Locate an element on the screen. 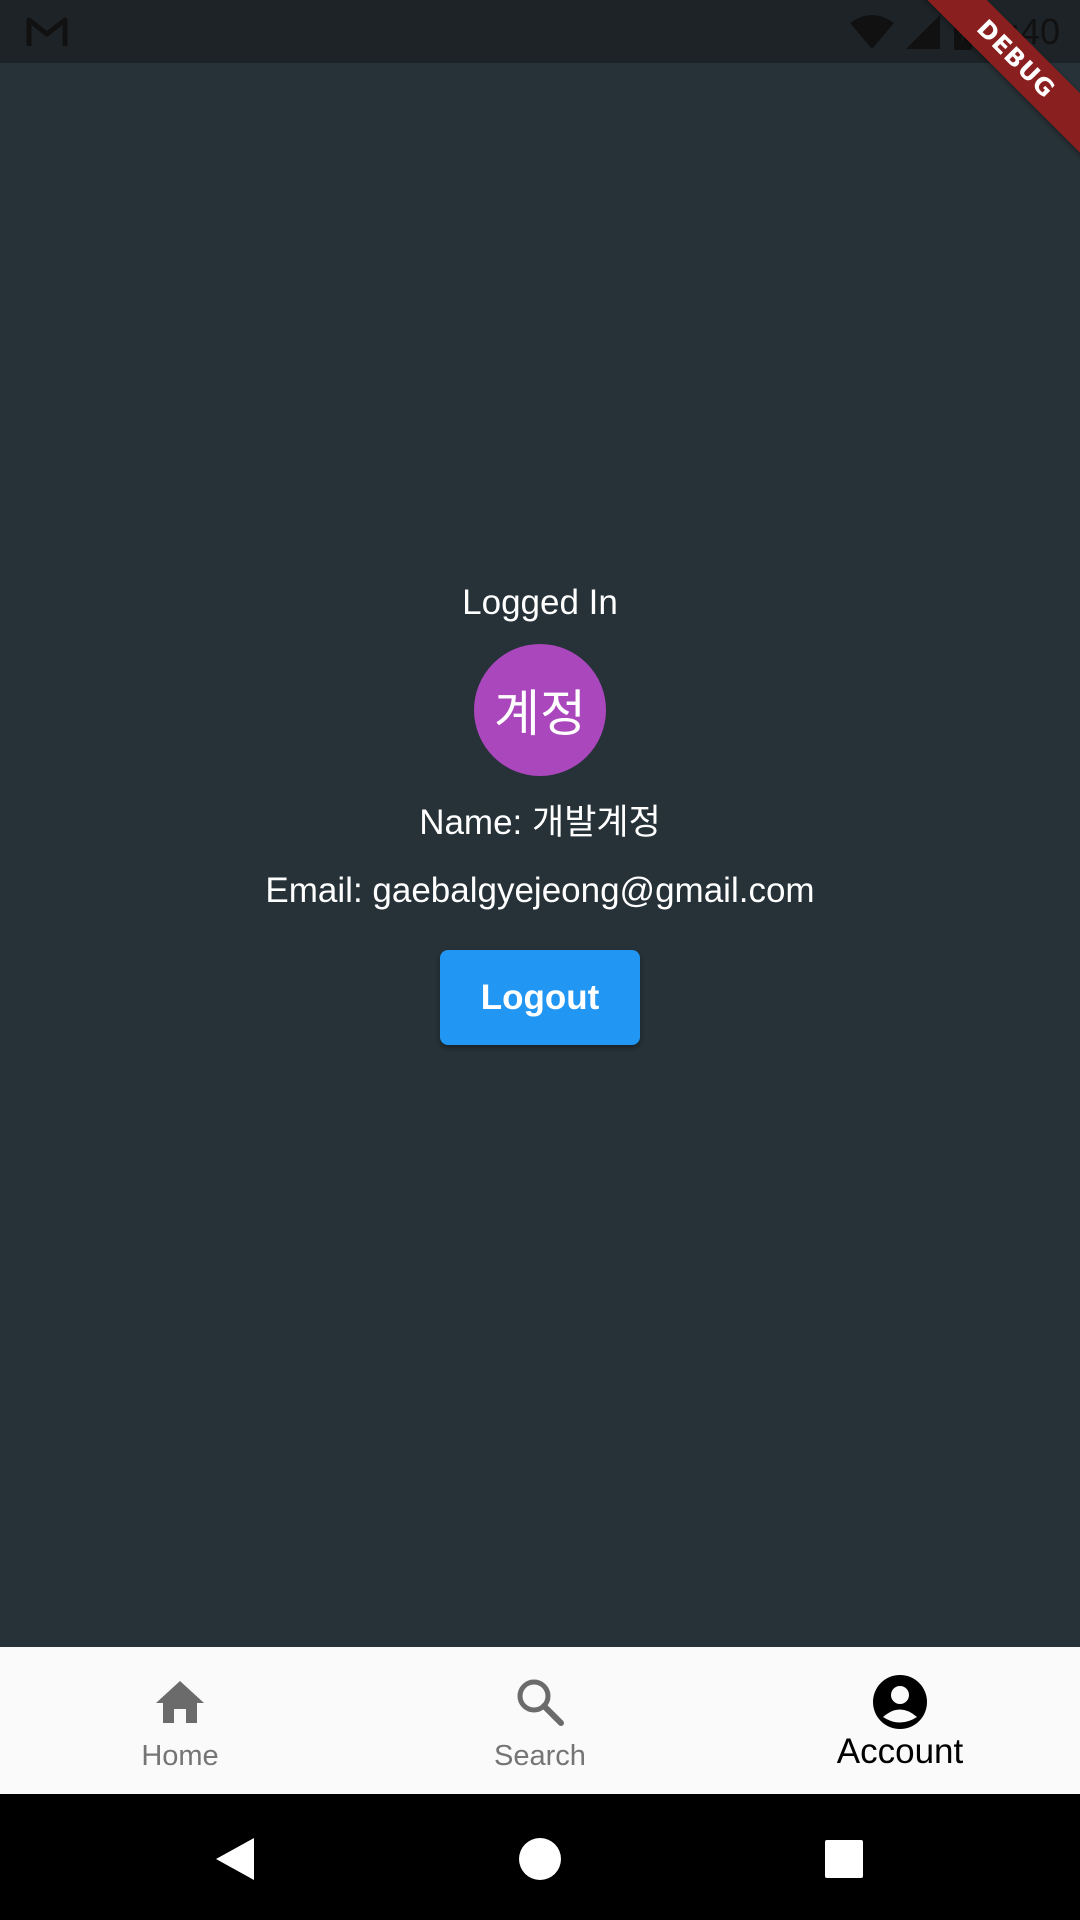  wifi-icon is located at coordinates (871, 32).